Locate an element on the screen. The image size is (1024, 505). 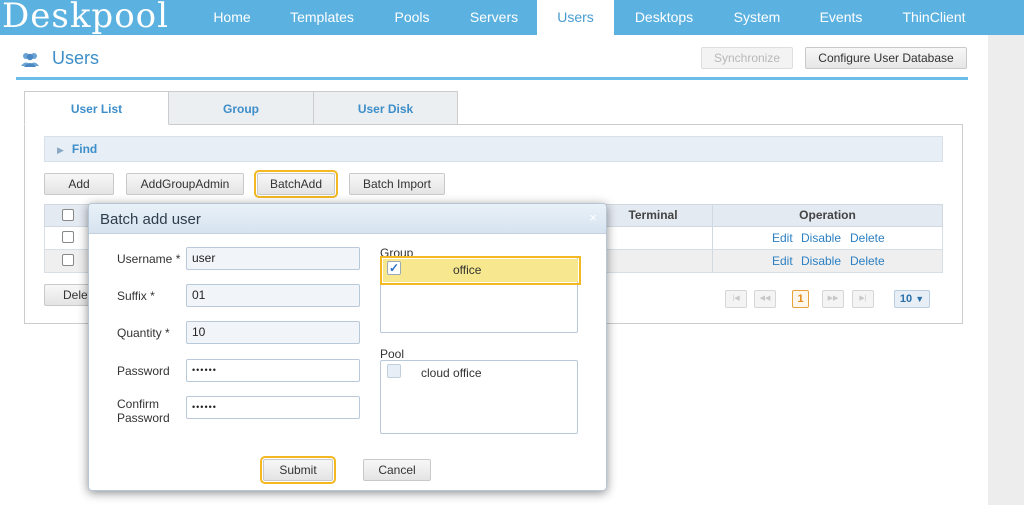
find-bar: ▶ Find is located at coordinates (493, 149).